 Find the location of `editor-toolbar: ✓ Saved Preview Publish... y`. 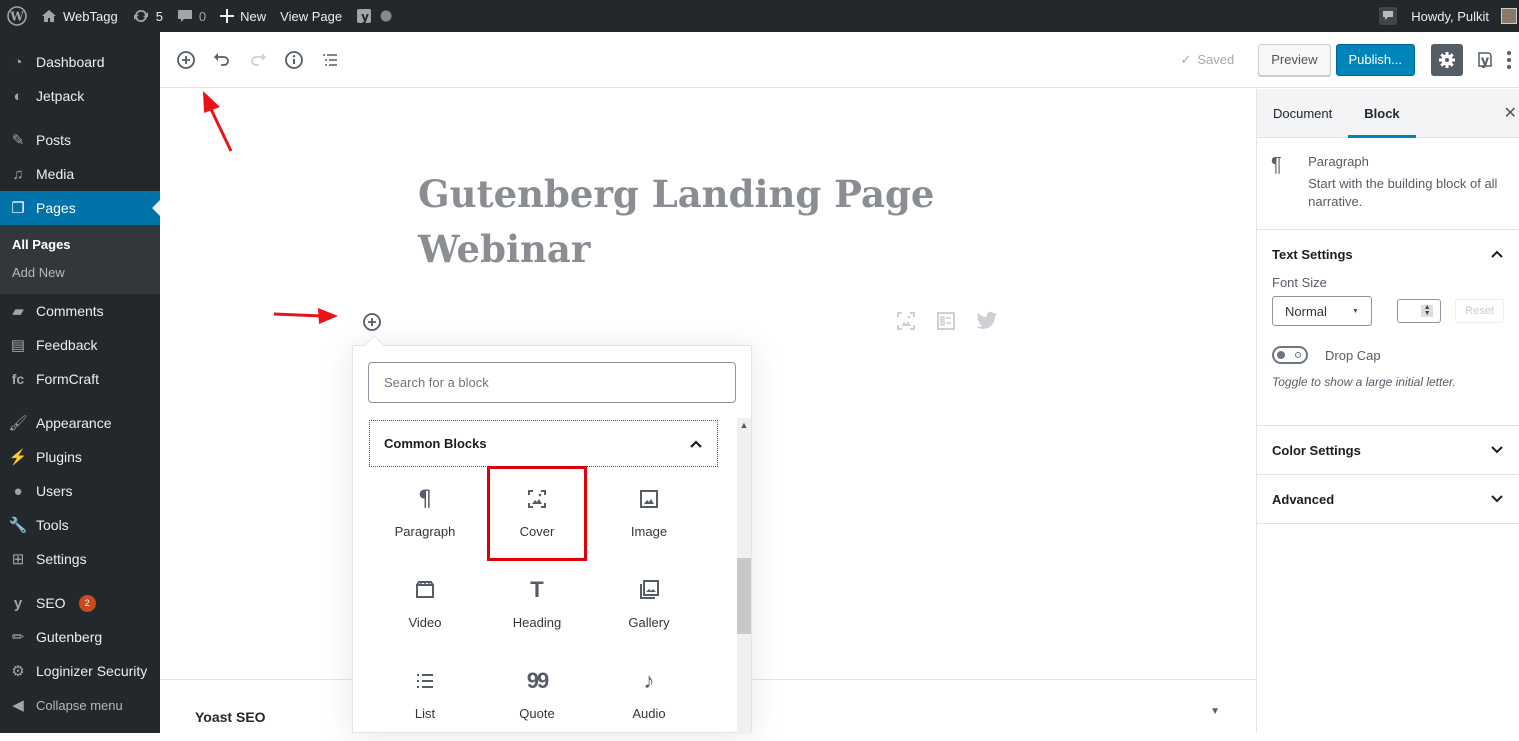

editor-toolbar: ✓ Saved Preview Publish... y is located at coordinates (839, 60).